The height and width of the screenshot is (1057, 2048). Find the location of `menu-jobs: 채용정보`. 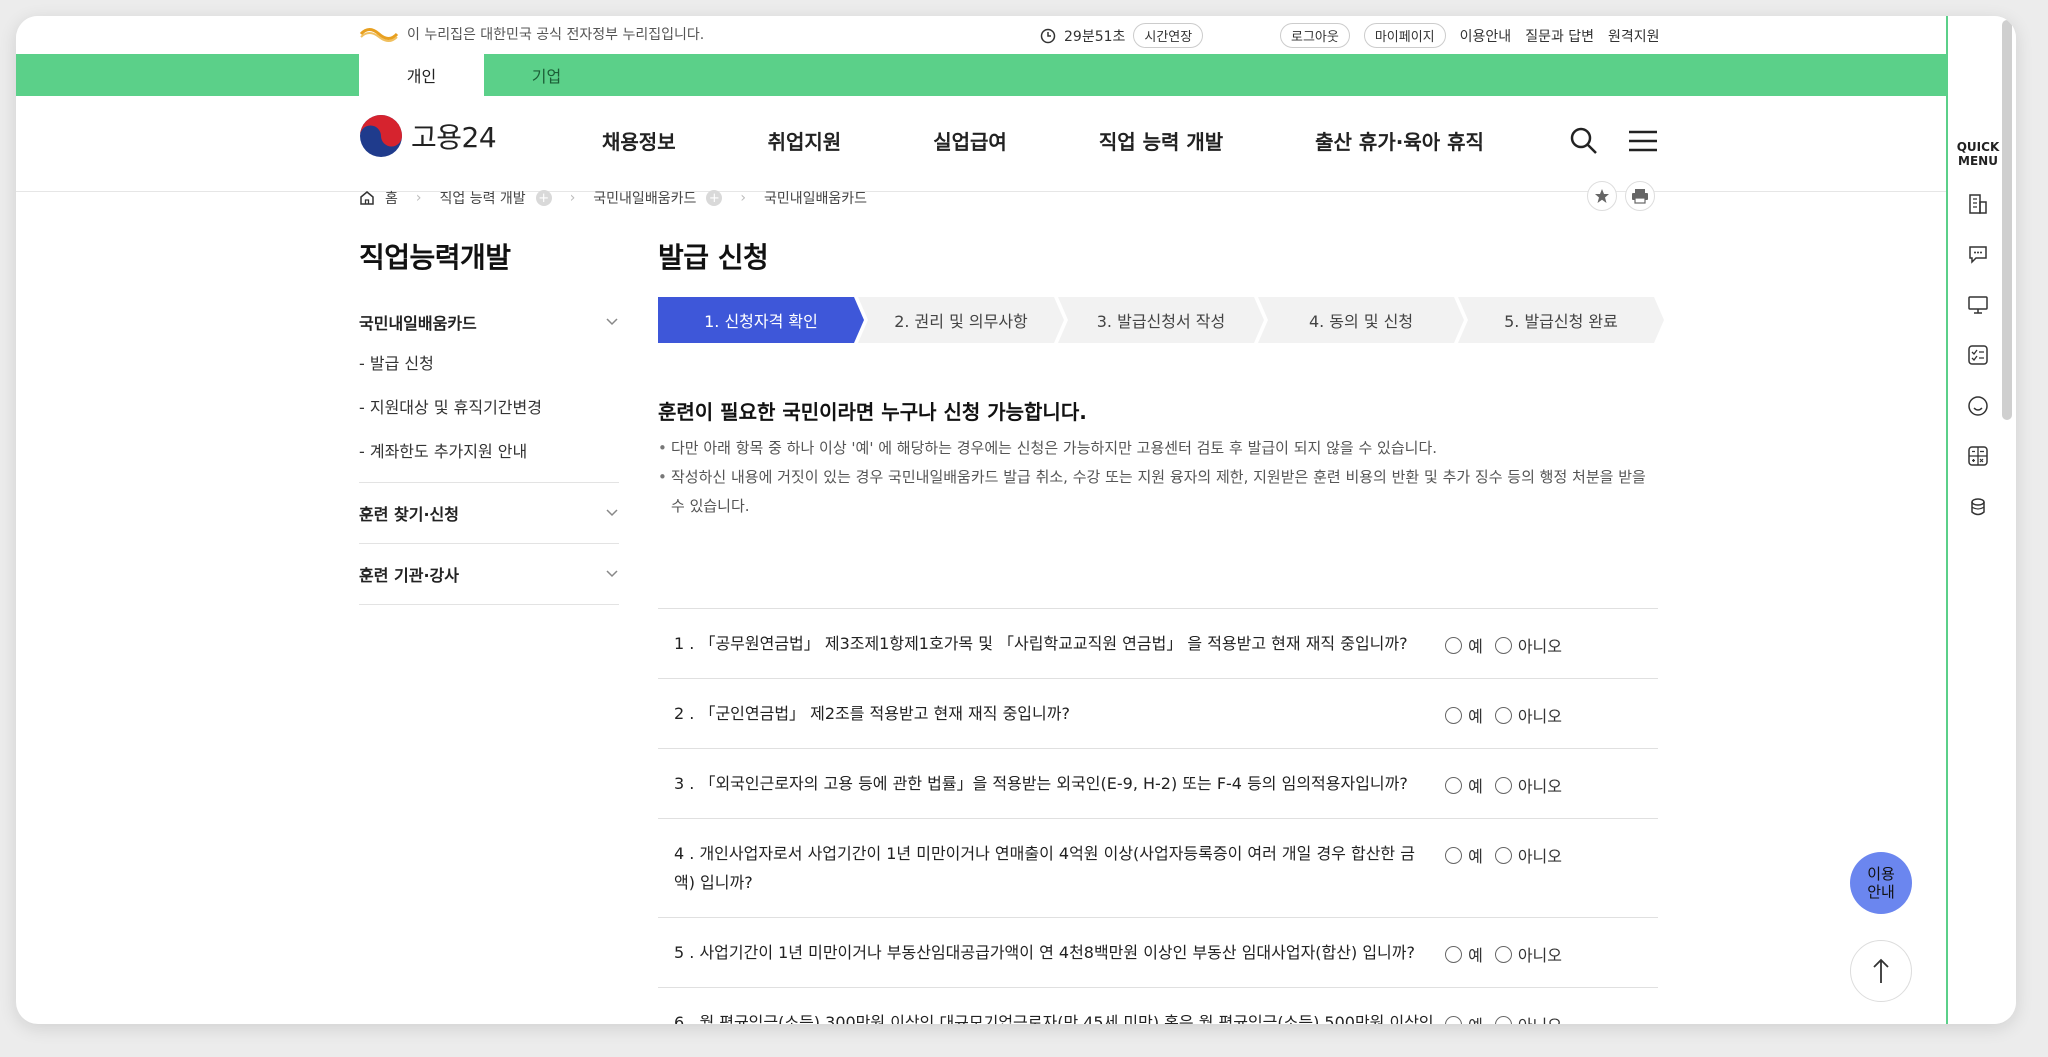

menu-jobs: 채용정보 is located at coordinates (639, 140).